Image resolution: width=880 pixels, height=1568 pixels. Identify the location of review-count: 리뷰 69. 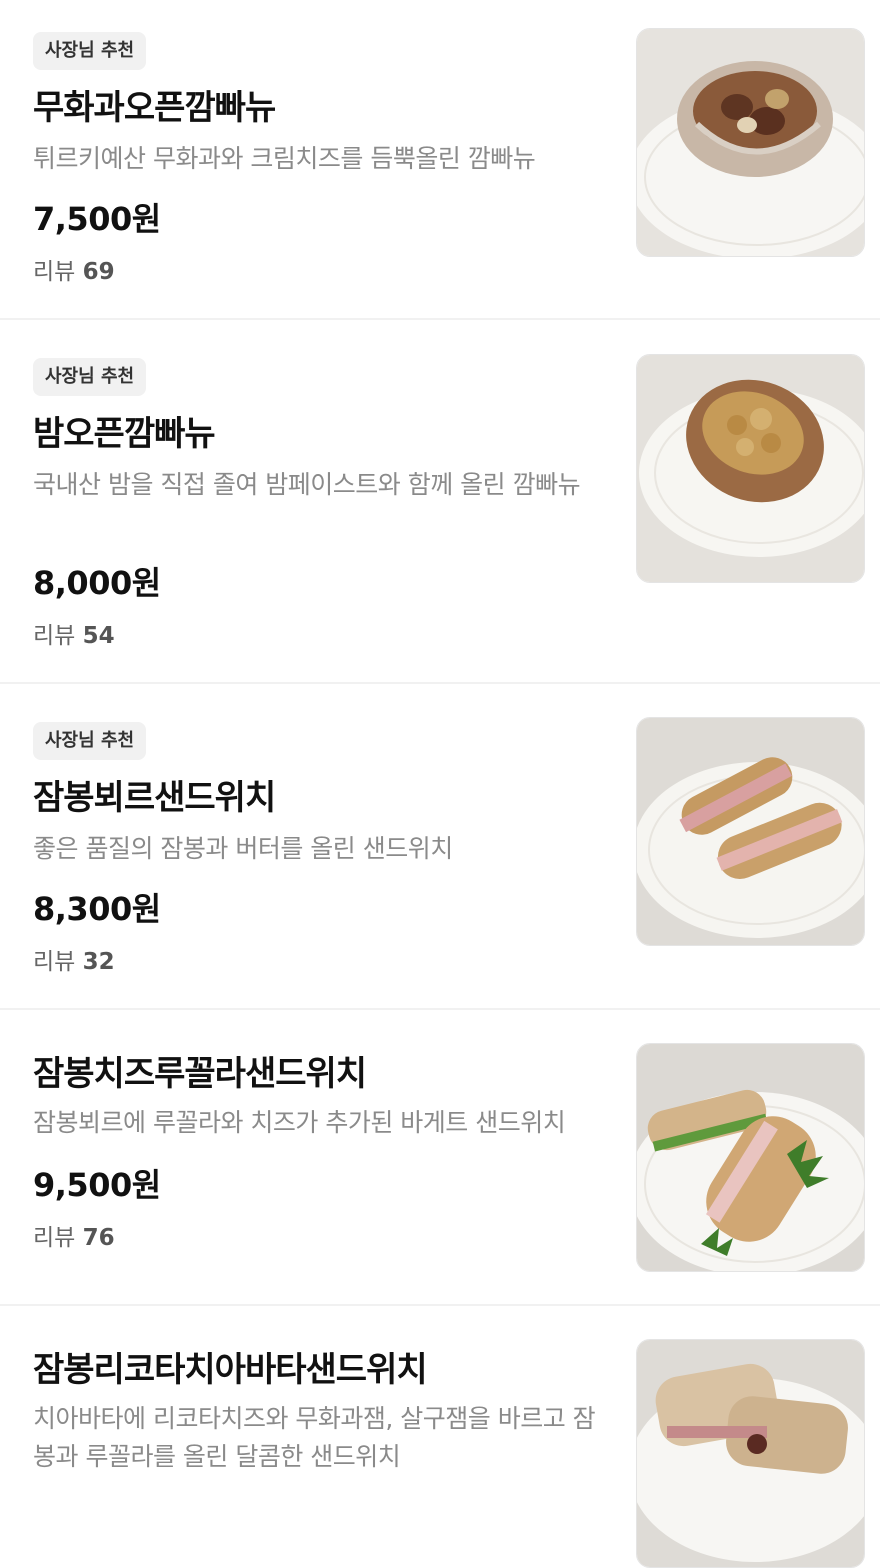
(74, 269).